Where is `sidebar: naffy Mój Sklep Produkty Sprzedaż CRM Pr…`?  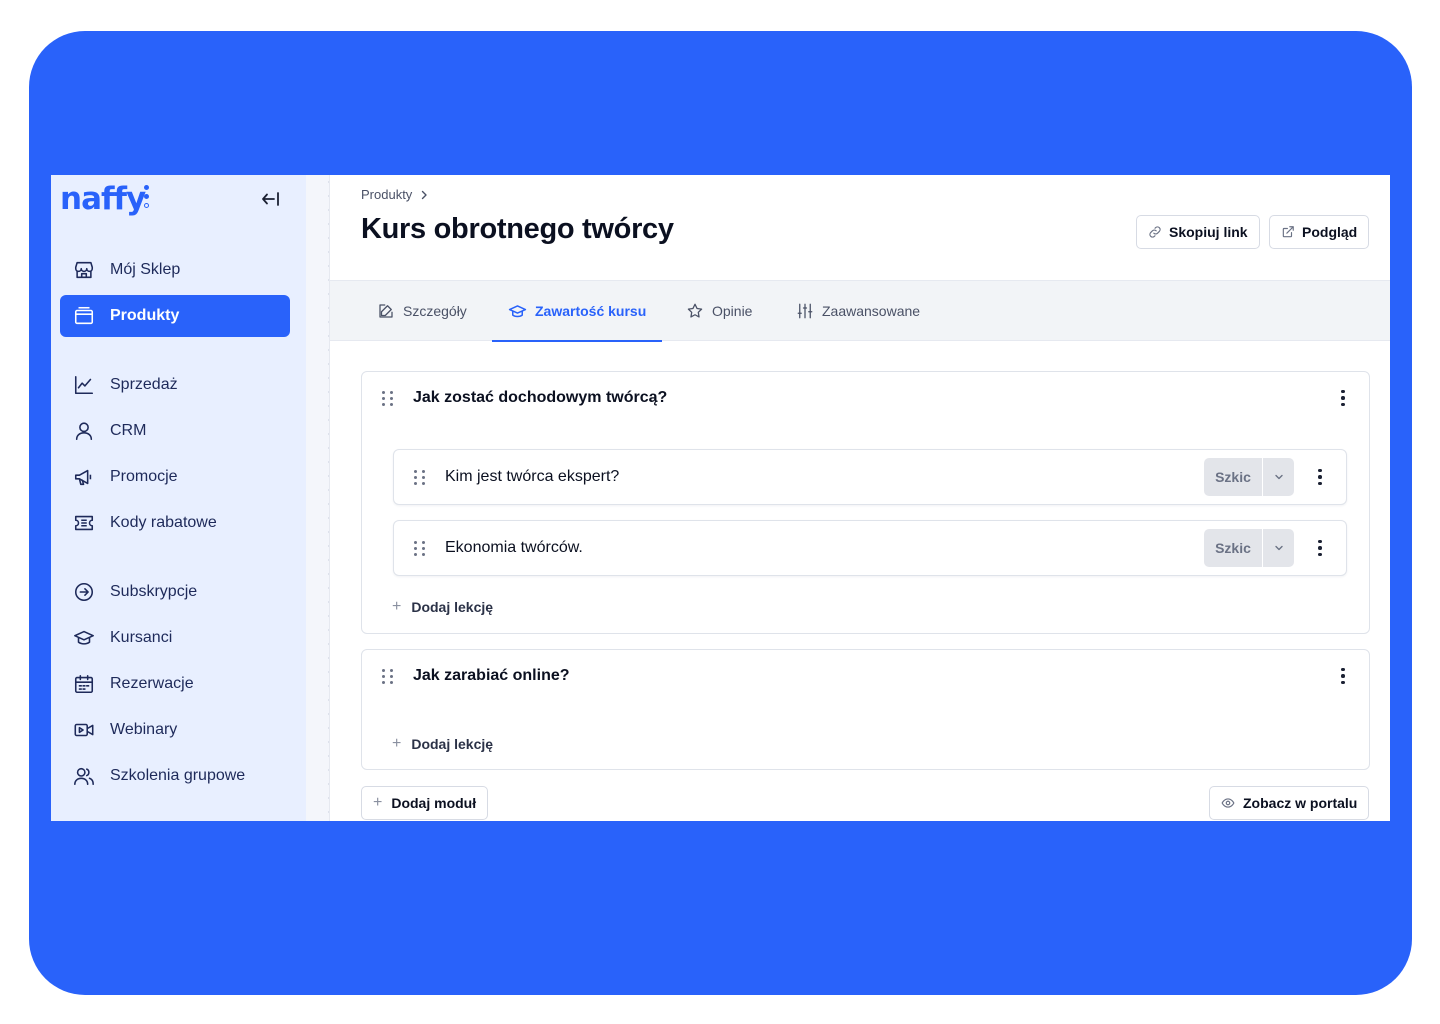
sidebar: naffy Mój Sklep Produkty Sprzedaż CRM Pr… is located at coordinates (178, 498).